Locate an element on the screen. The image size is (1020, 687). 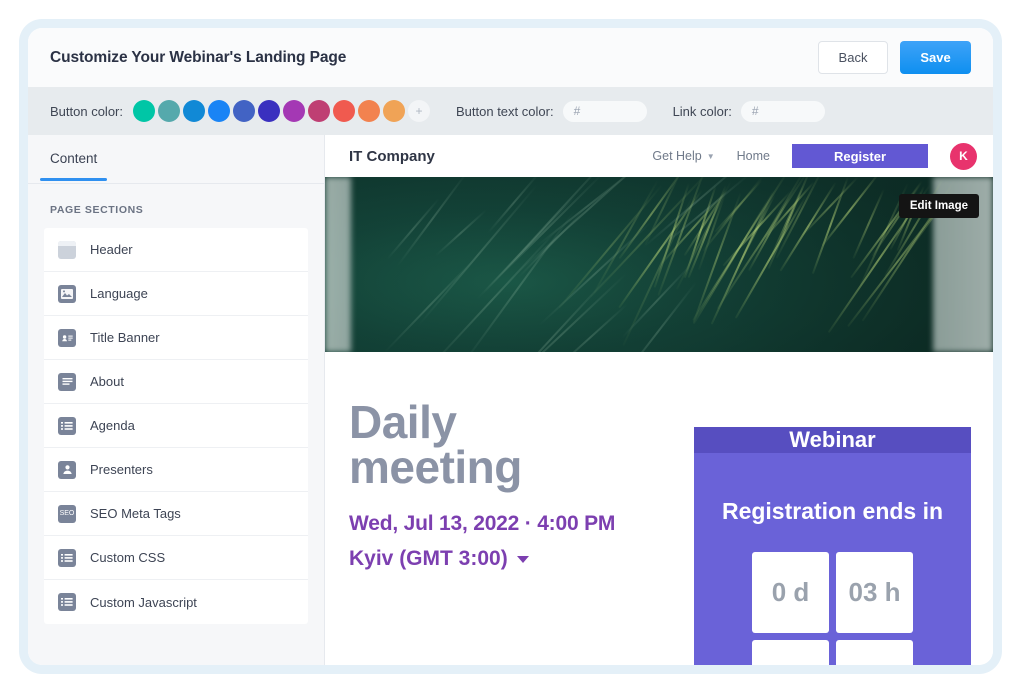
sidebar-item-label: Title Banner is located at coordinates (125, 337).